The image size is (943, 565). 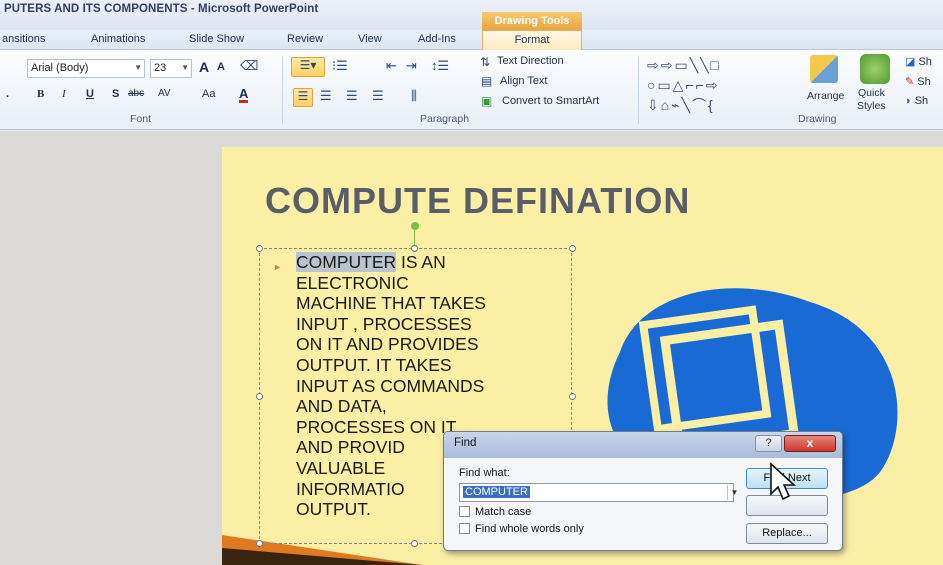 What do you see at coordinates (496, 492) in the screenshot?
I see `find-what-value: COMPUTER` at bounding box center [496, 492].